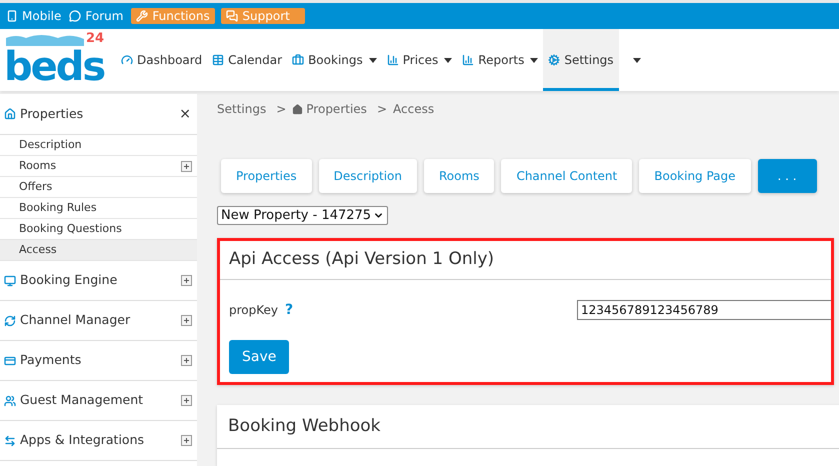 Image resolution: width=839 pixels, height=466 pixels. I want to click on sidebar-section: Apps & Integrations, so click(98, 441).